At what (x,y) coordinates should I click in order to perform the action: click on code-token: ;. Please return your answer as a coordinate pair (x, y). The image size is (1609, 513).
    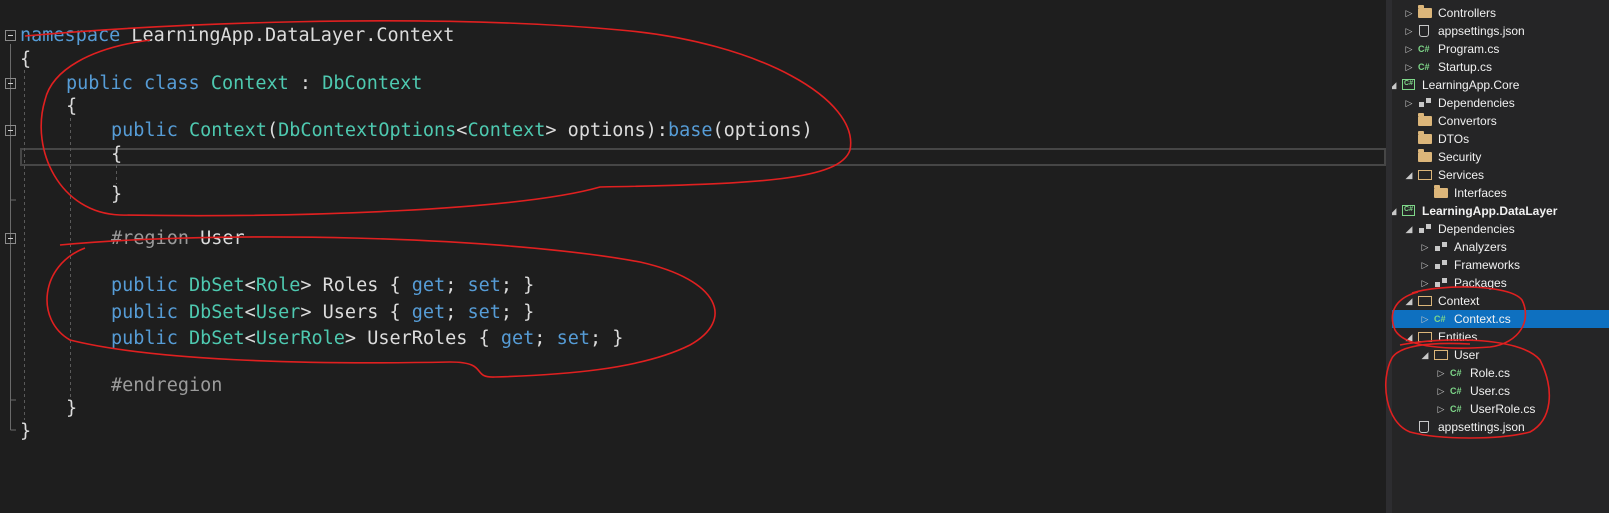
    Looking at the image, I should click on (545, 338).